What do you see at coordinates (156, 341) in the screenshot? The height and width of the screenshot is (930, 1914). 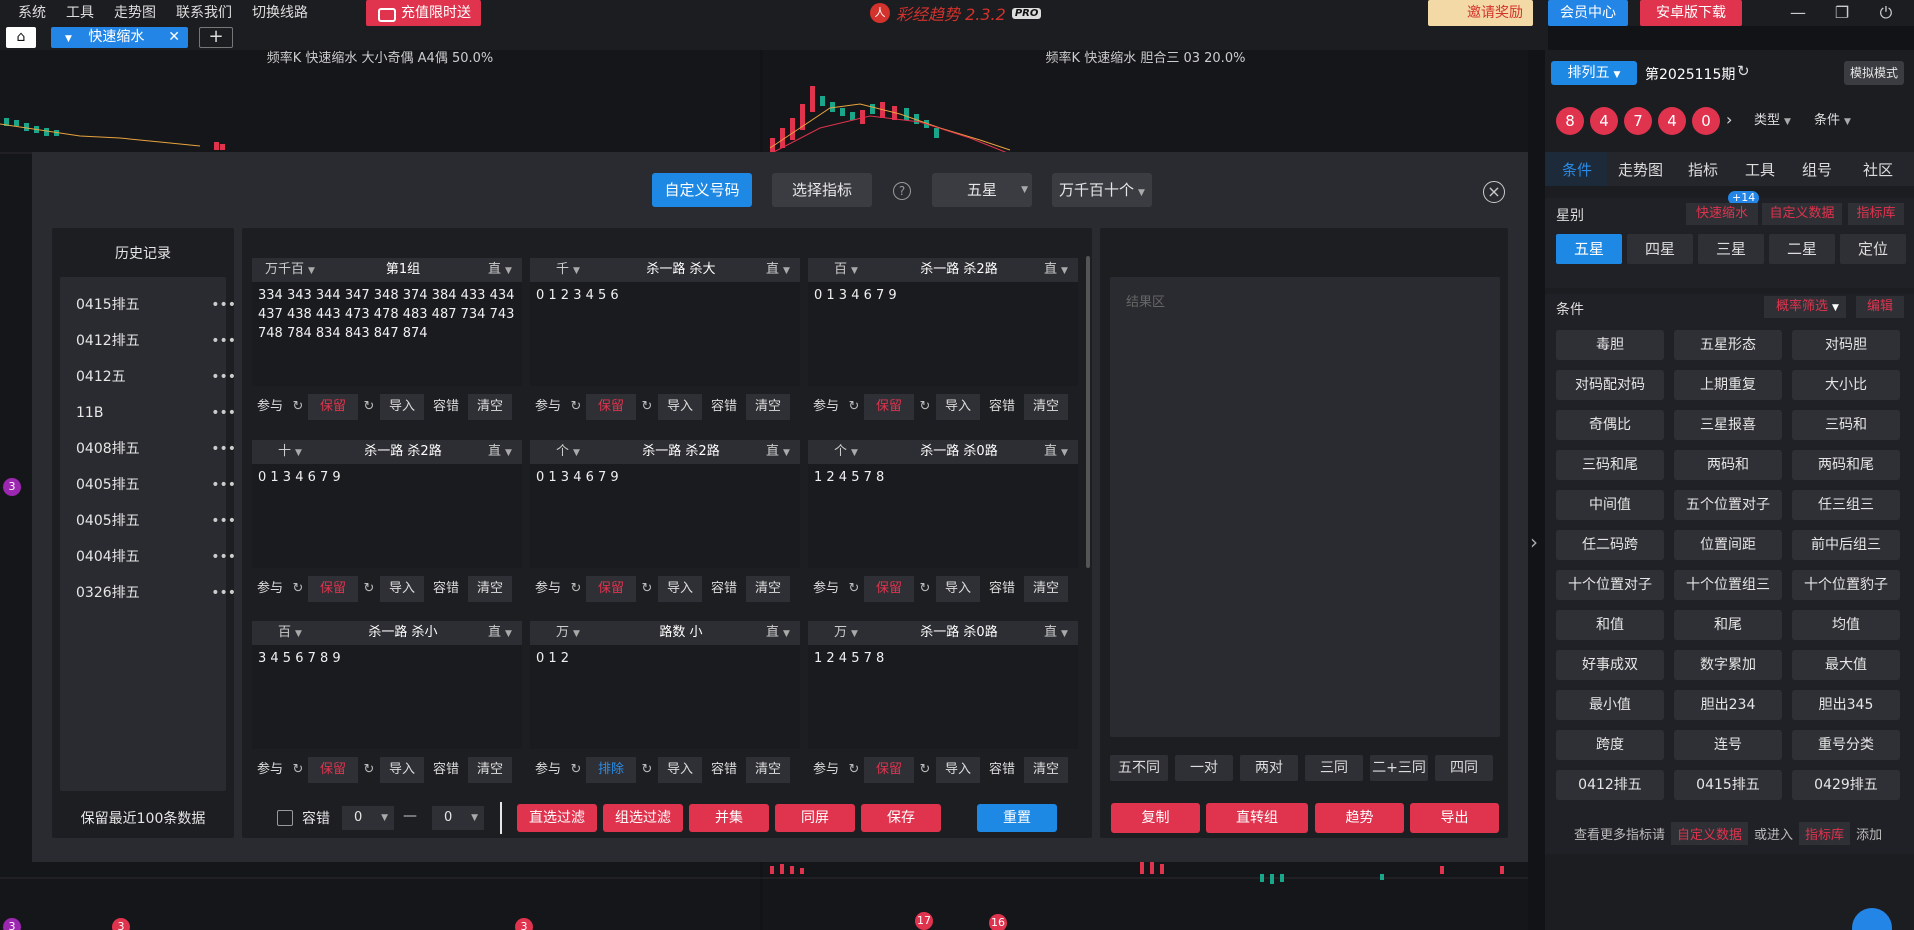 I see `history-item: 0412排五 •••` at bounding box center [156, 341].